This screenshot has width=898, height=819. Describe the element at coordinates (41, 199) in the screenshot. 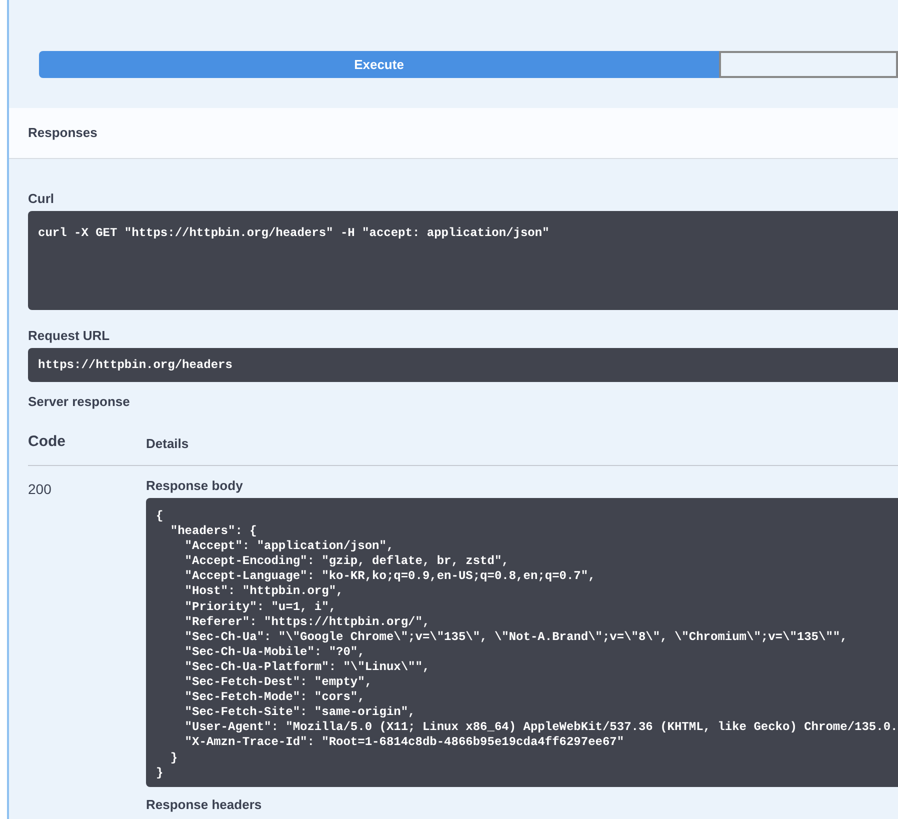

I see `curl-label: Curl` at that location.